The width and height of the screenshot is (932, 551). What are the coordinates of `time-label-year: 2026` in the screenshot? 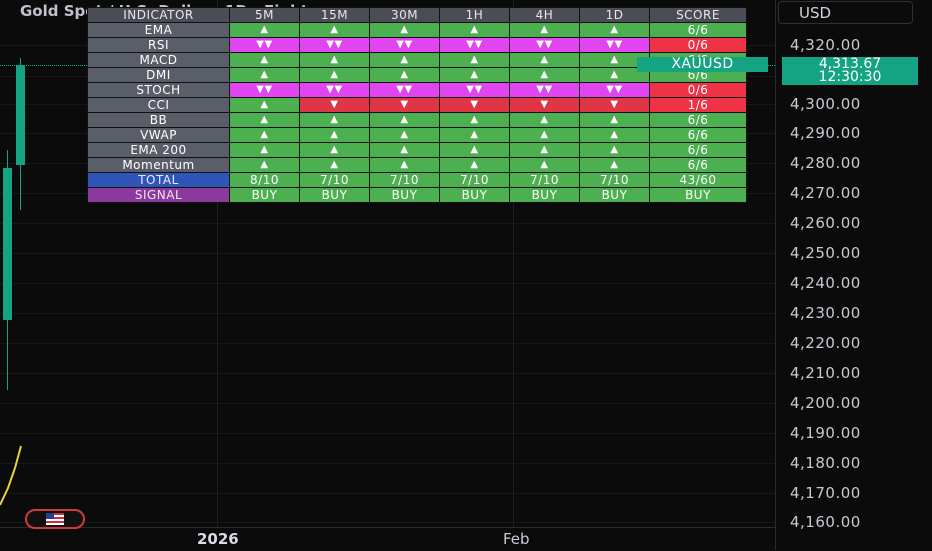 It's located at (218, 539).